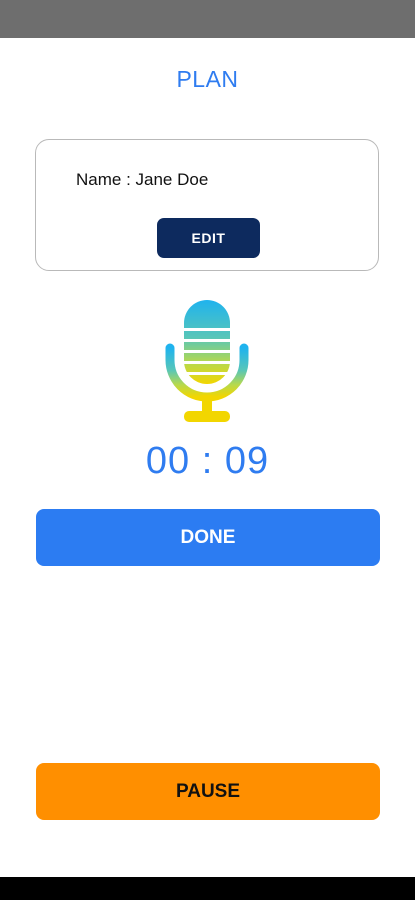  I want to click on pause-button: PAUSE, so click(208, 791).